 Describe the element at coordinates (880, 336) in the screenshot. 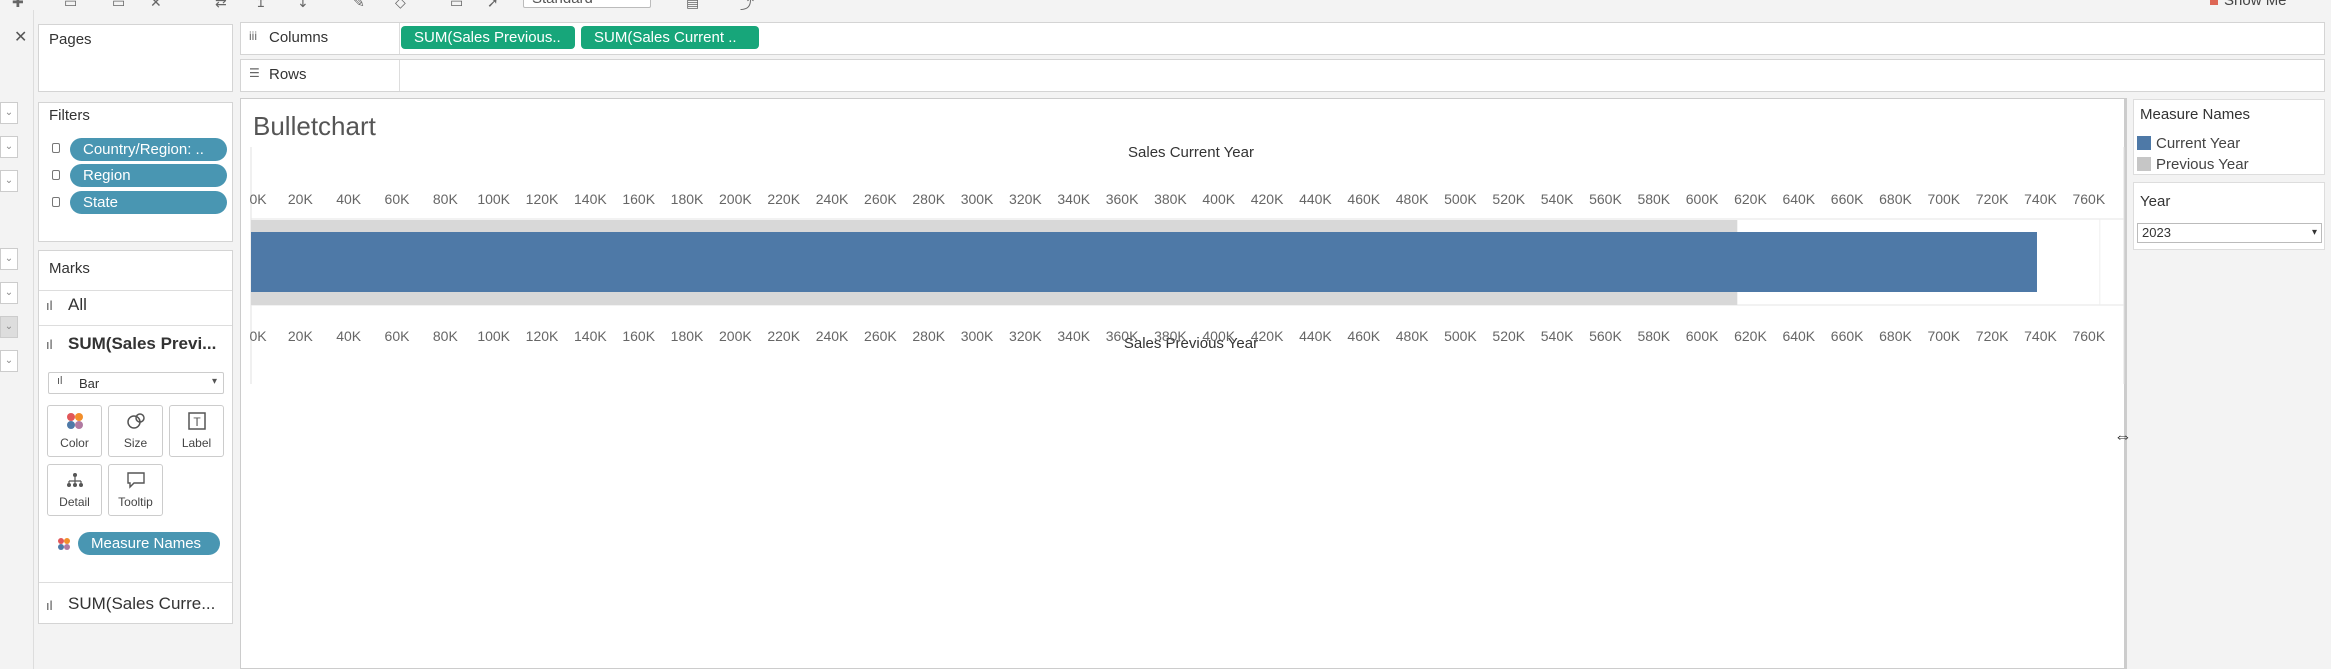

I see `bottom-tick-label: 260K` at that location.